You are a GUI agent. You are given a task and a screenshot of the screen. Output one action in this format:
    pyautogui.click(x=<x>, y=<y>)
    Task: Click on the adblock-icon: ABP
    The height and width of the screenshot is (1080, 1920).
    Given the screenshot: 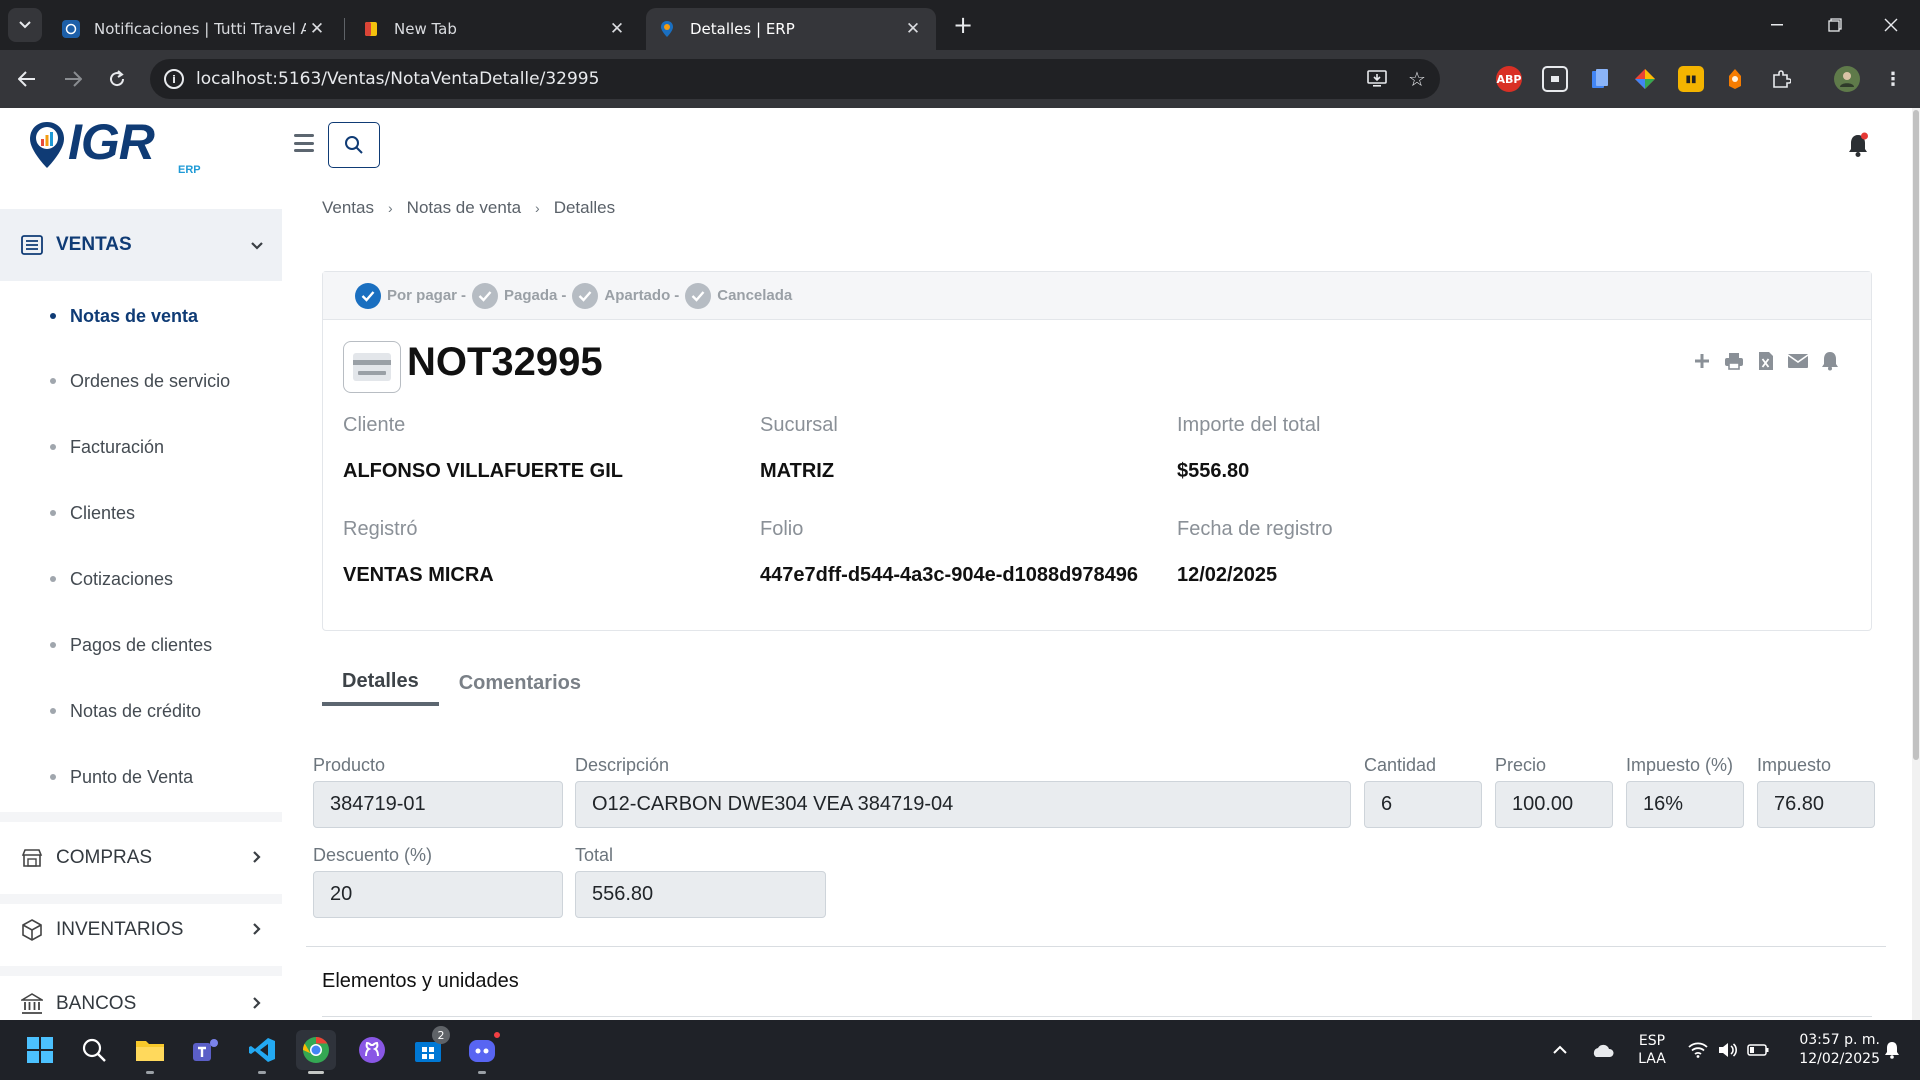 What is the action you would take?
    pyautogui.click(x=1509, y=79)
    